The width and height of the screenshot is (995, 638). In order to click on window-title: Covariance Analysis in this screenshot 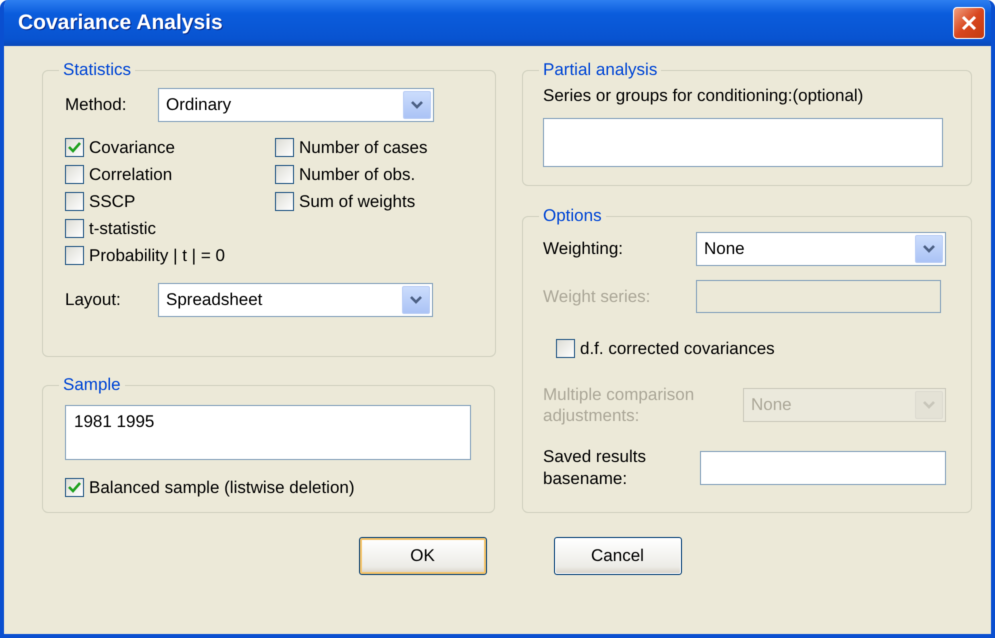, I will do `click(120, 23)`.